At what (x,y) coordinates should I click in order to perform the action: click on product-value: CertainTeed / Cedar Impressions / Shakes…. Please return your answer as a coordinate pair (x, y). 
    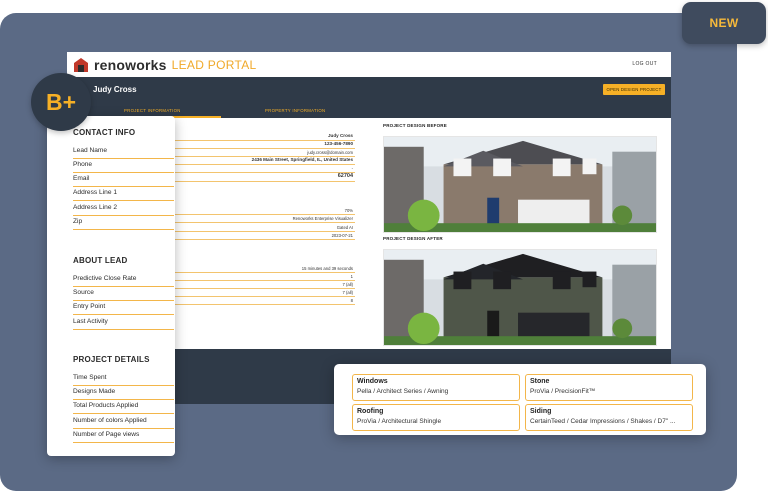
    Looking at the image, I should click on (603, 421).